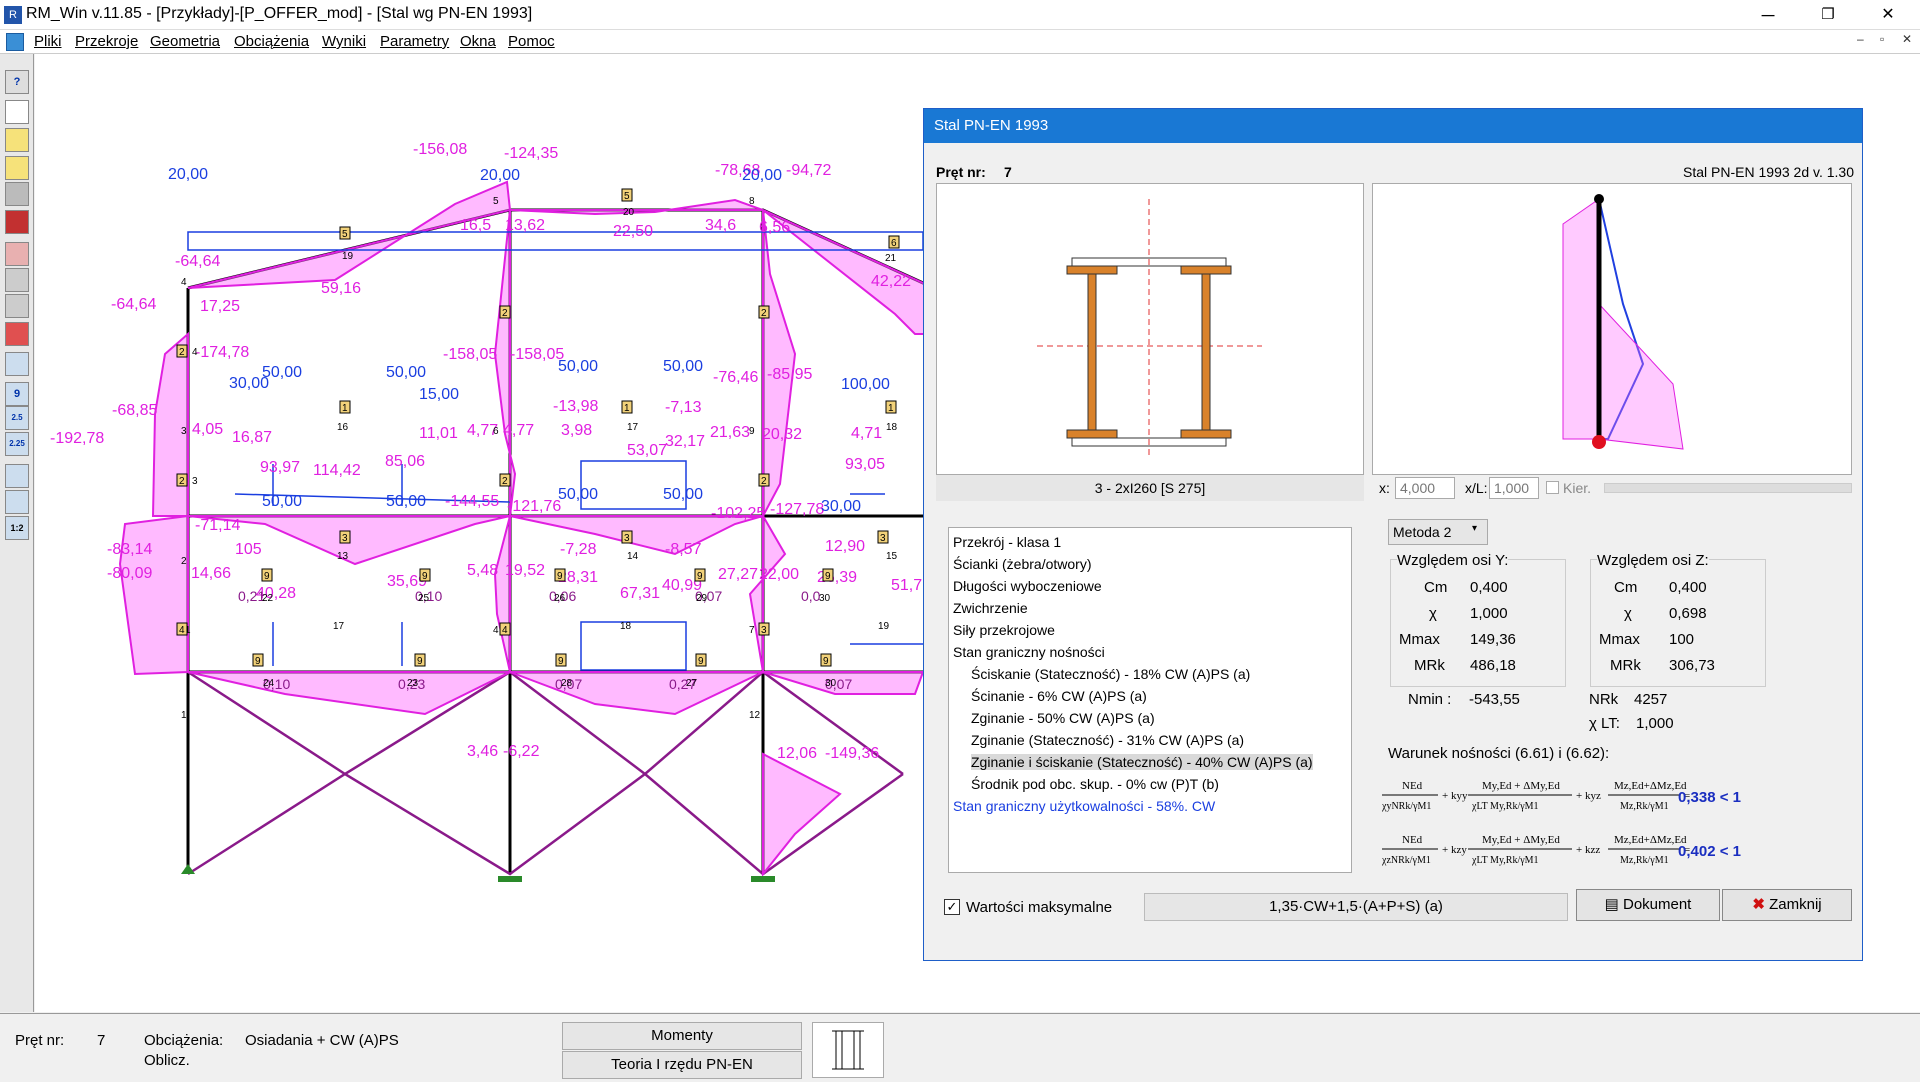 The width and height of the screenshot is (1920, 1082). I want to click on z-cm-value: 0,400, so click(1688, 587).